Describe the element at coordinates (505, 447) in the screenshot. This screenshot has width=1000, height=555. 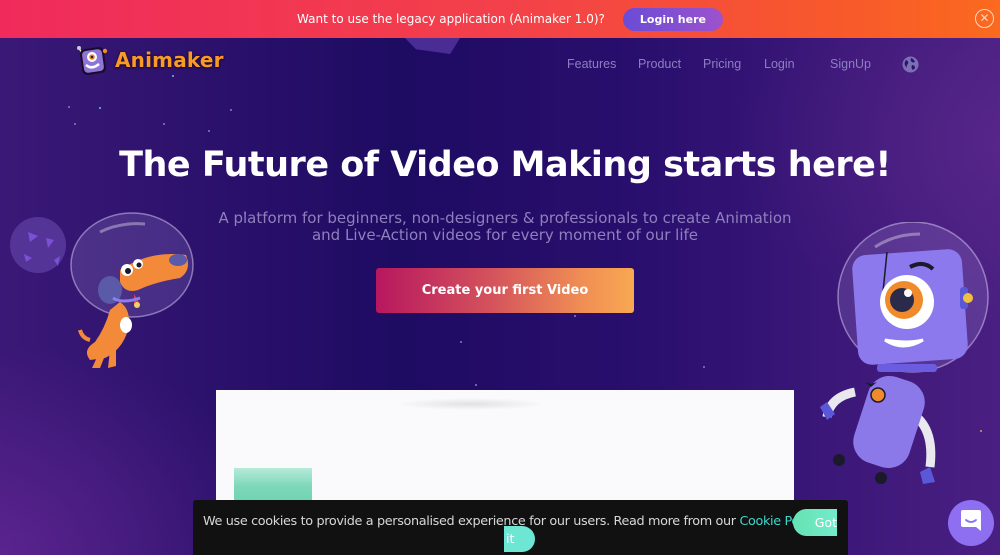
I see `video-preview` at that location.